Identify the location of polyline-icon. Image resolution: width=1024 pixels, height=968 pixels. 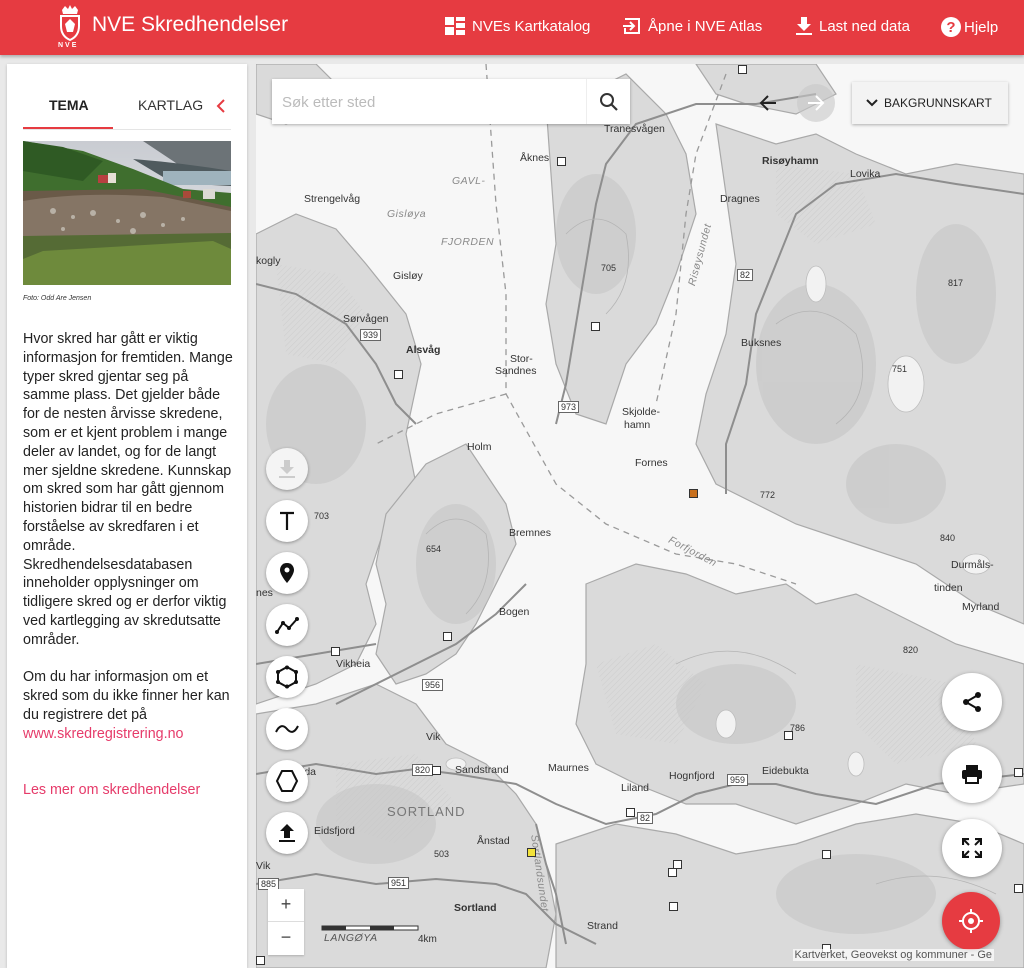
(287, 625).